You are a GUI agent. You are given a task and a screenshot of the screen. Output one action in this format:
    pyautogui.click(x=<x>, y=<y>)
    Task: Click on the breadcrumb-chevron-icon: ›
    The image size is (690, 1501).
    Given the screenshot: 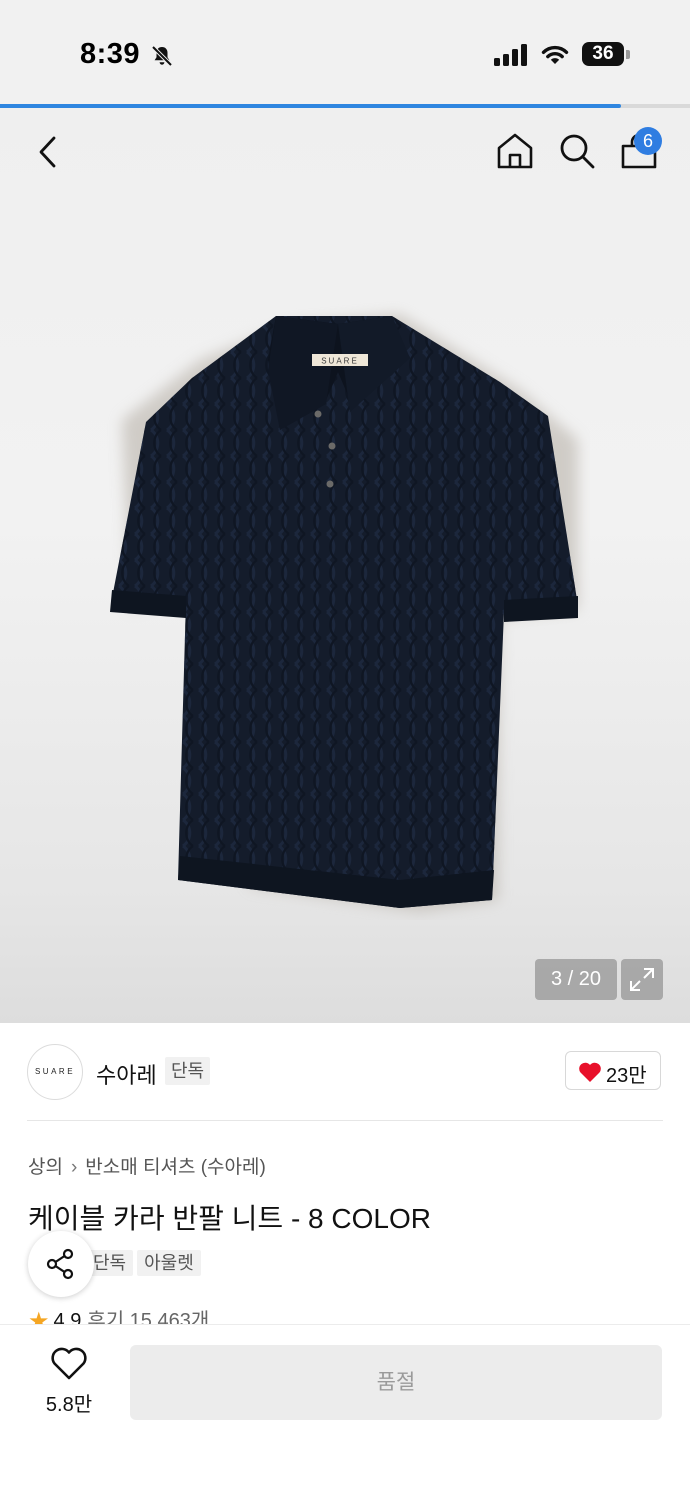 What is the action you would take?
    pyautogui.click(x=74, y=1167)
    